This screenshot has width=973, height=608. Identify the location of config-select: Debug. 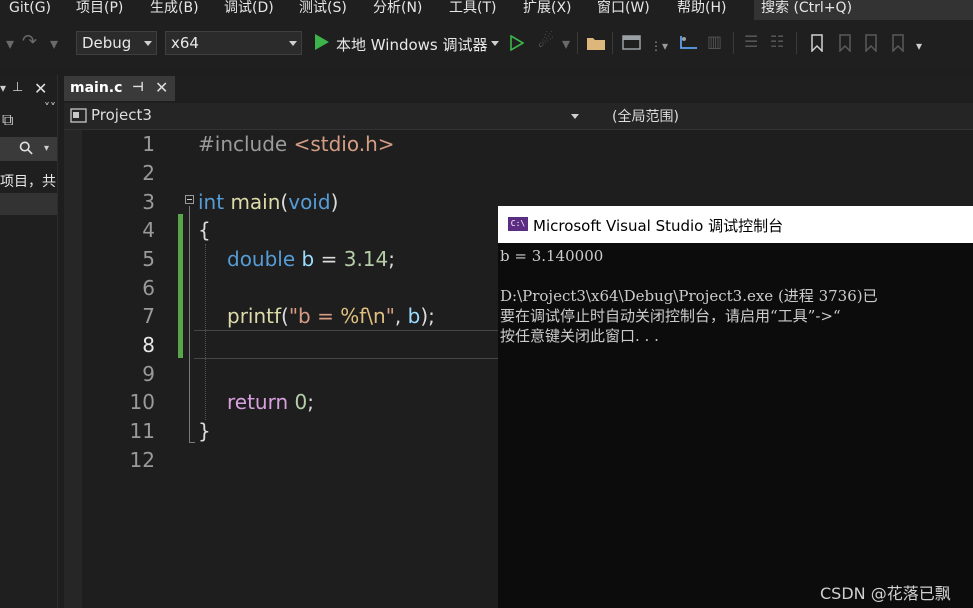
(116, 43).